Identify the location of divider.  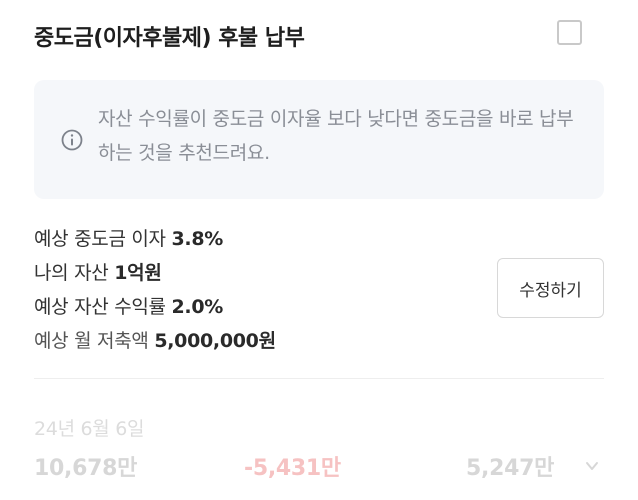
(319, 378).